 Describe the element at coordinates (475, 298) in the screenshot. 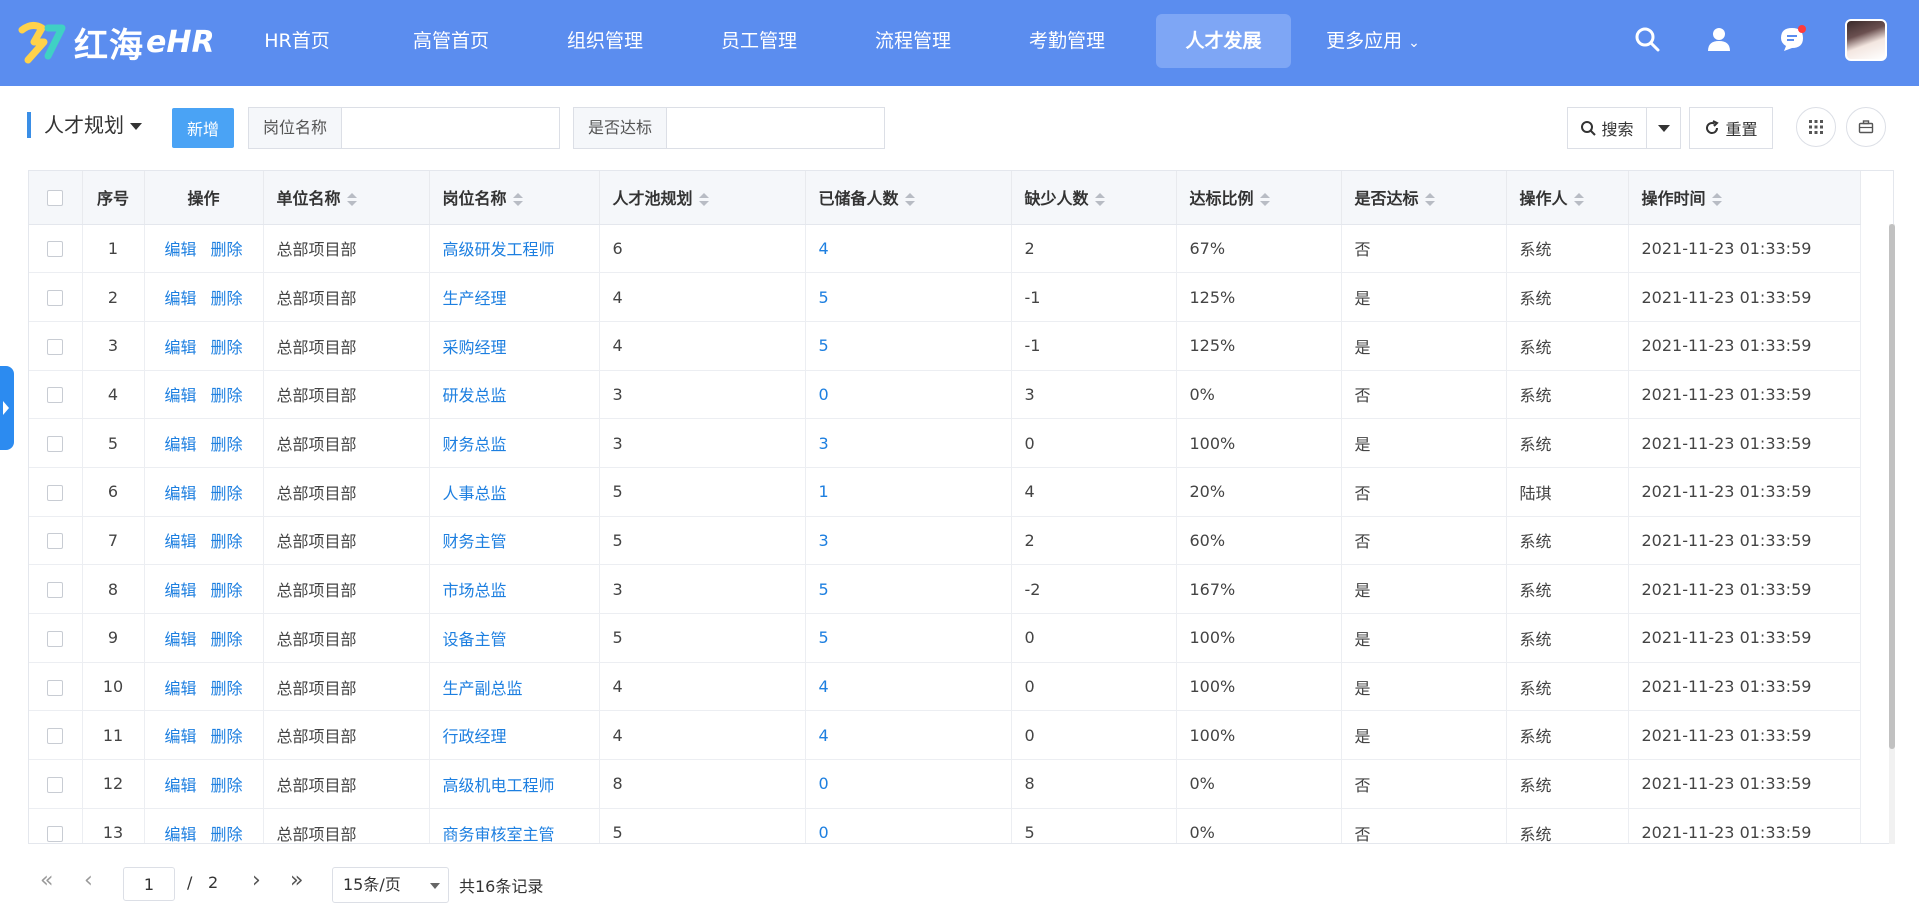

I see `position-link: 生产经理` at that location.